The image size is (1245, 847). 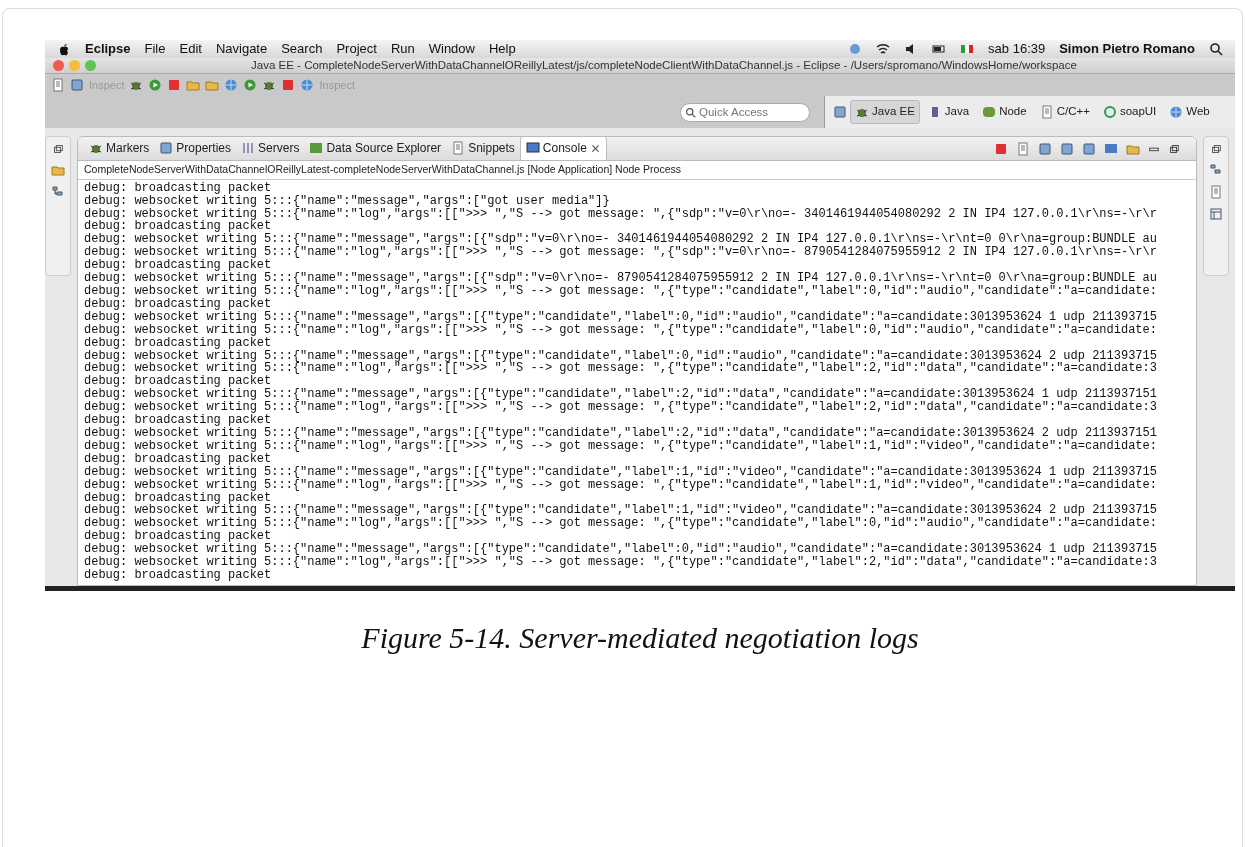 I want to click on log-line: debug: websocket writing 5:::{"name":"message","args":["got user media"]}, so click(x=347, y=201).